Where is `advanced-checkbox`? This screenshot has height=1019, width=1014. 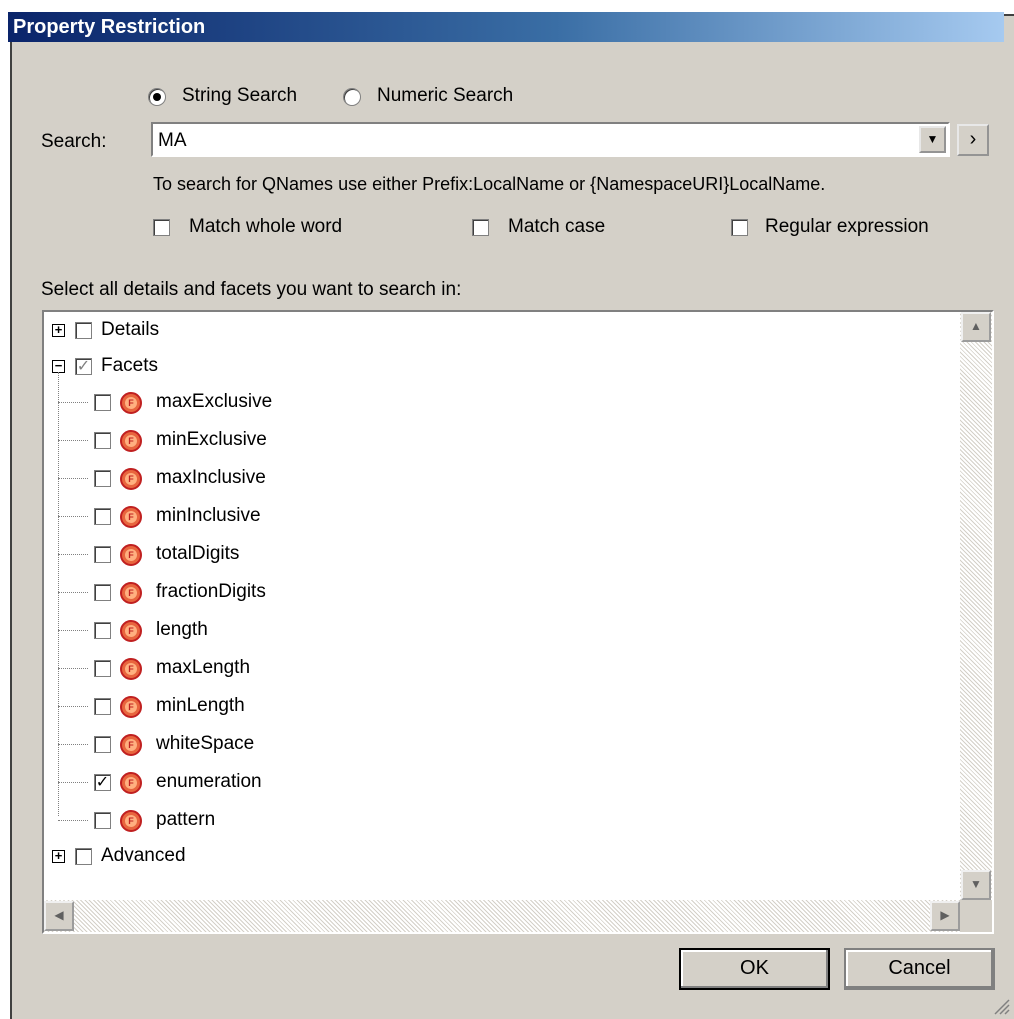
advanced-checkbox is located at coordinates (83, 856).